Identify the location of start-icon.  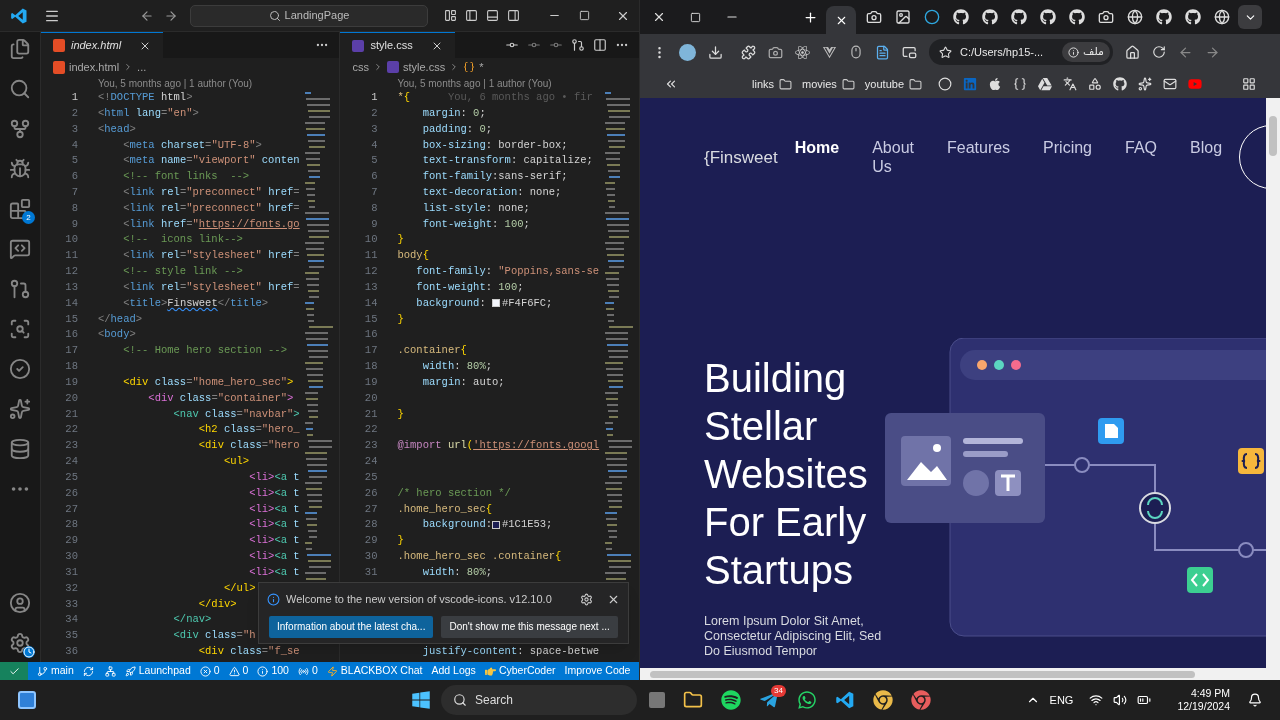
(421, 700).